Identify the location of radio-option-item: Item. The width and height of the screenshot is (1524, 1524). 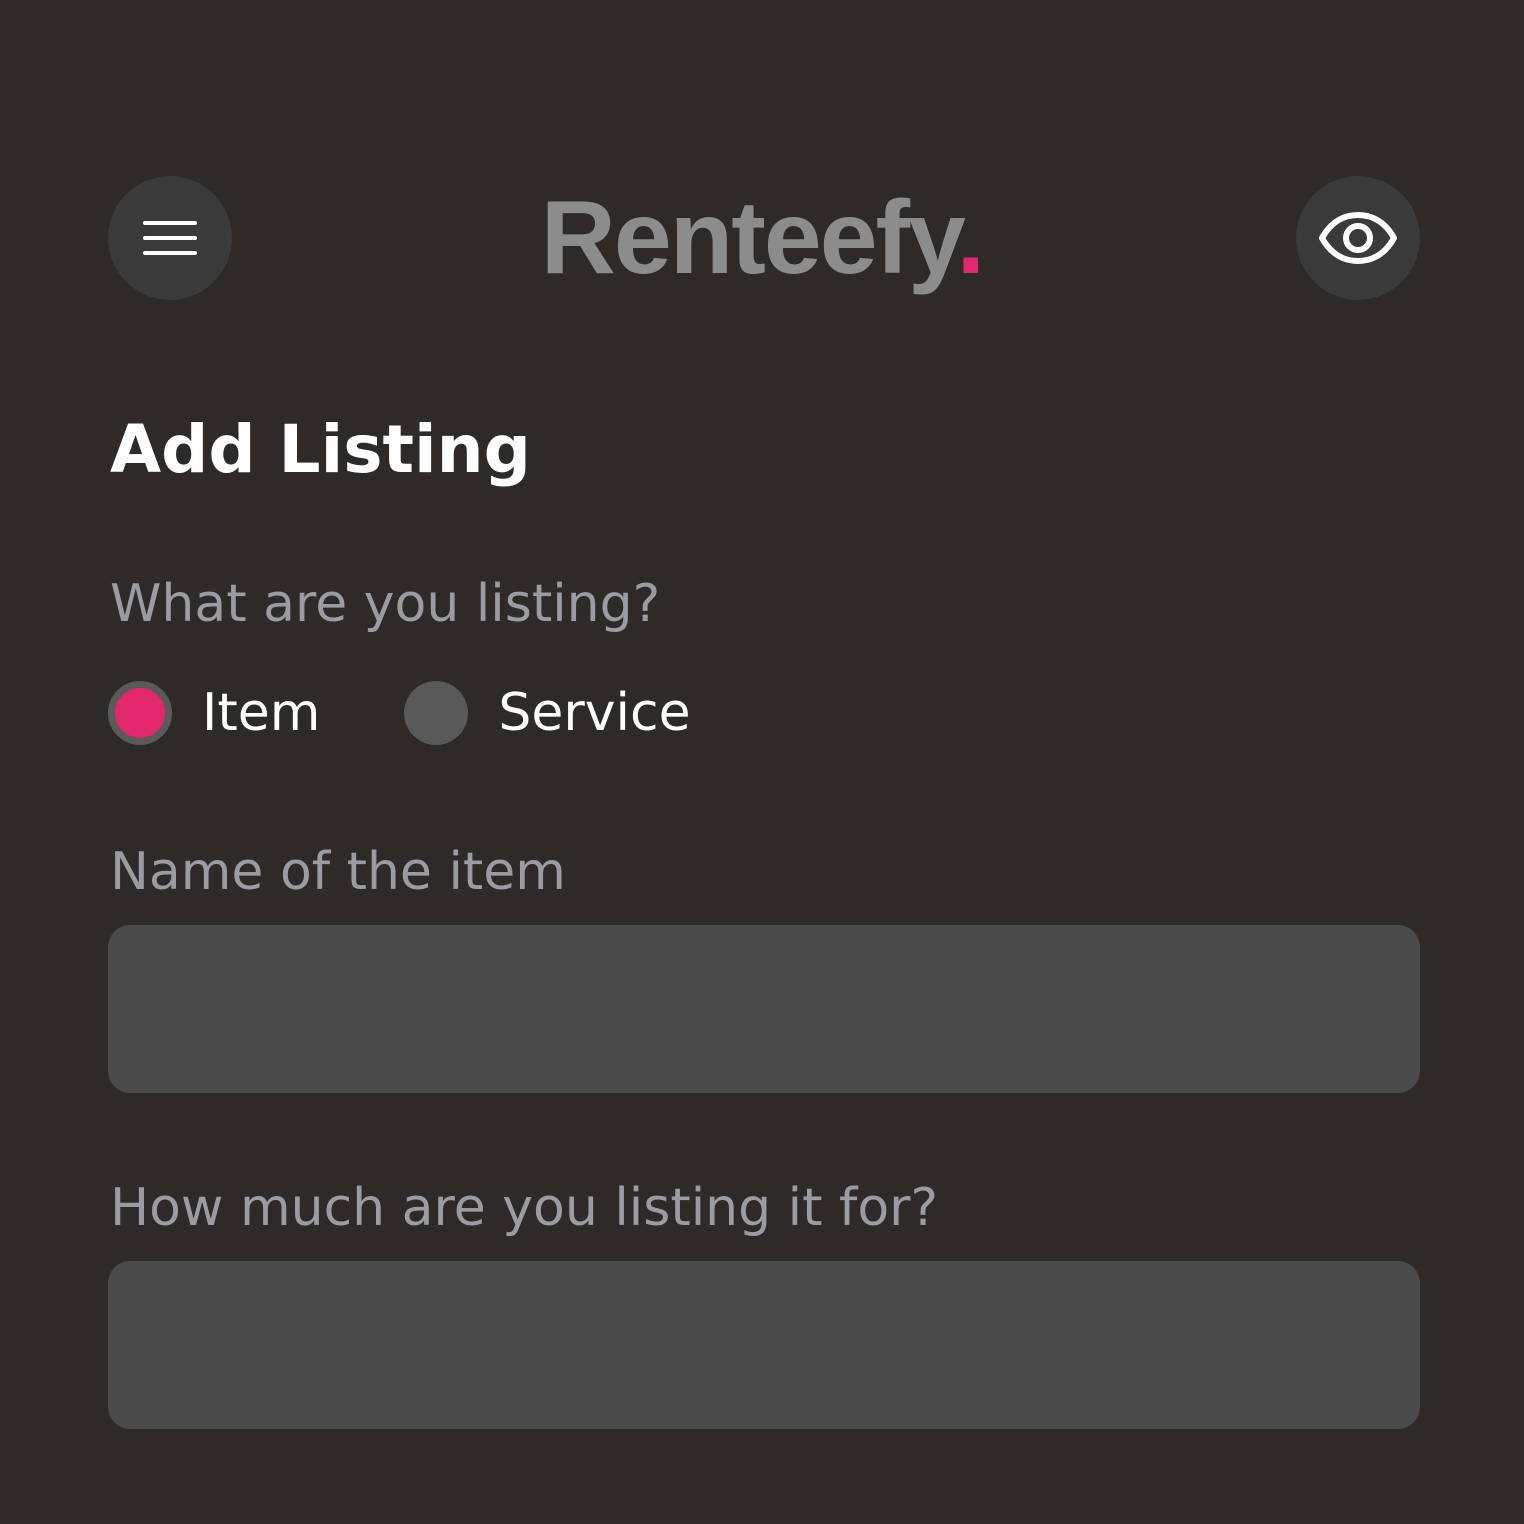
(214, 713).